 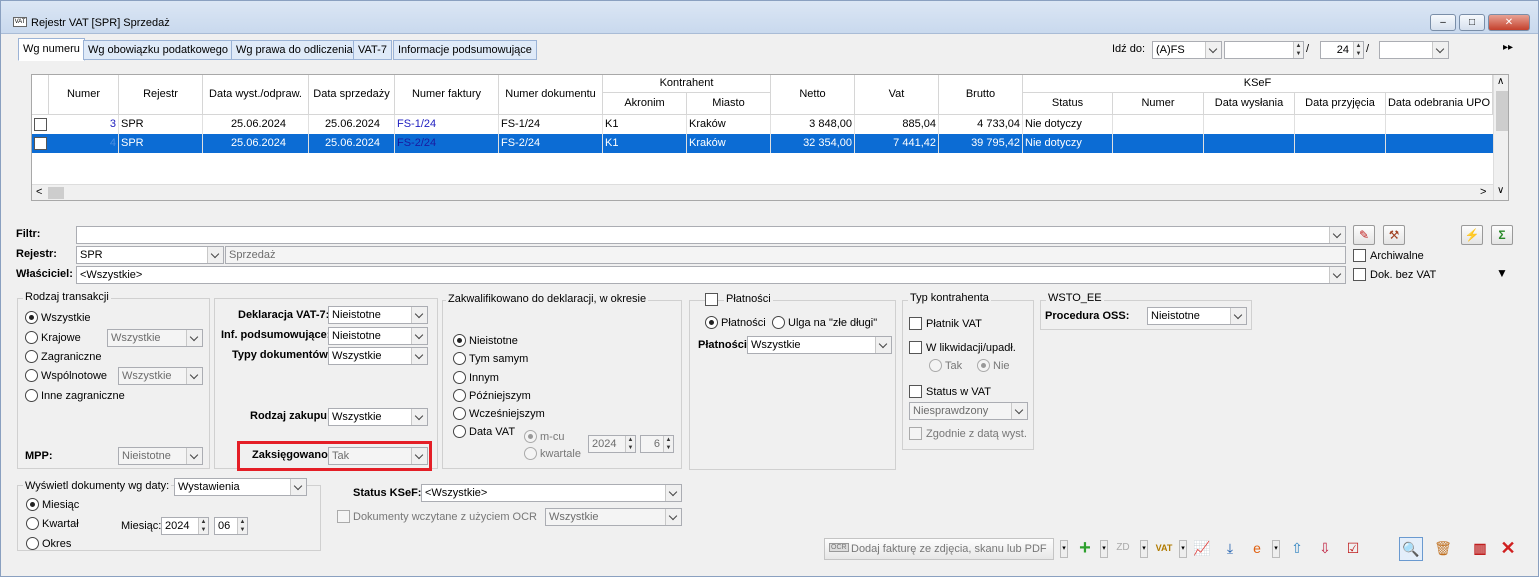 What do you see at coordinates (39, 192) in the screenshot?
I see `scroll-left-icon: <` at bounding box center [39, 192].